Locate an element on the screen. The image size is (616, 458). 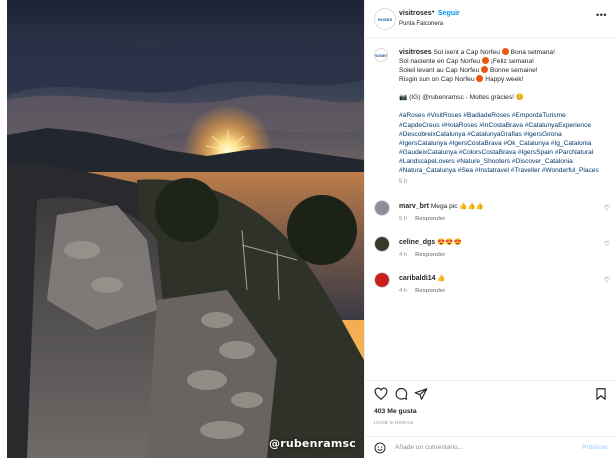
comment-meta: 5 h Responder is located at coordinates (422, 219).